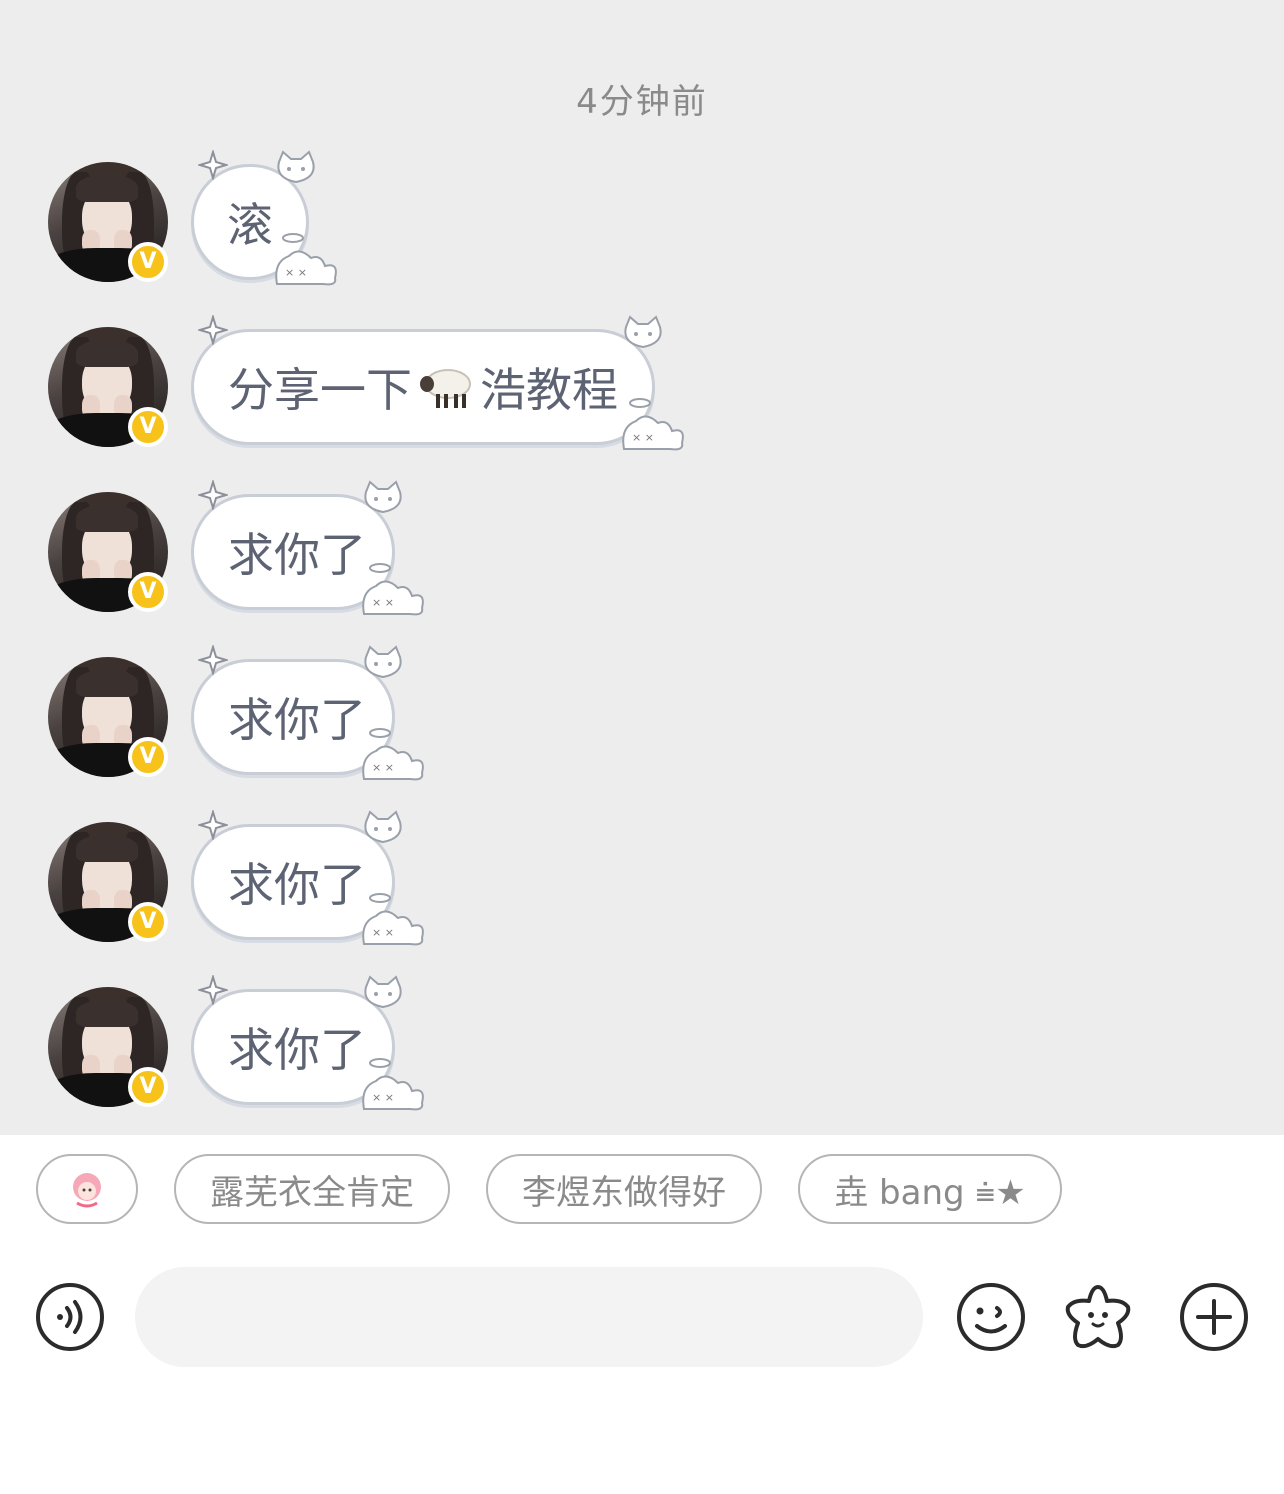  Describe the element at coordinates (446, 387) in the screenshot. I see `sheep-emoji-icon` at that location.